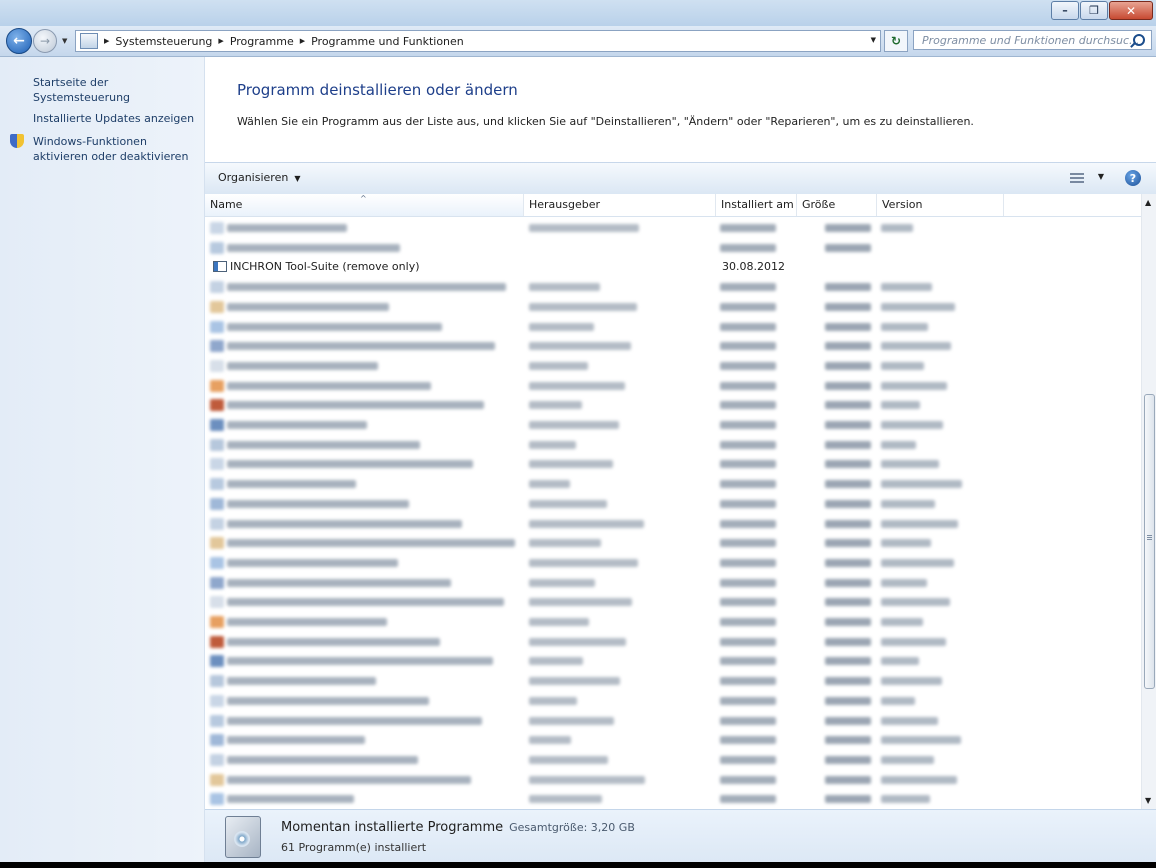 The image size is (1156, 868). I want to click on close-button: ✕, so click(1131, 10).